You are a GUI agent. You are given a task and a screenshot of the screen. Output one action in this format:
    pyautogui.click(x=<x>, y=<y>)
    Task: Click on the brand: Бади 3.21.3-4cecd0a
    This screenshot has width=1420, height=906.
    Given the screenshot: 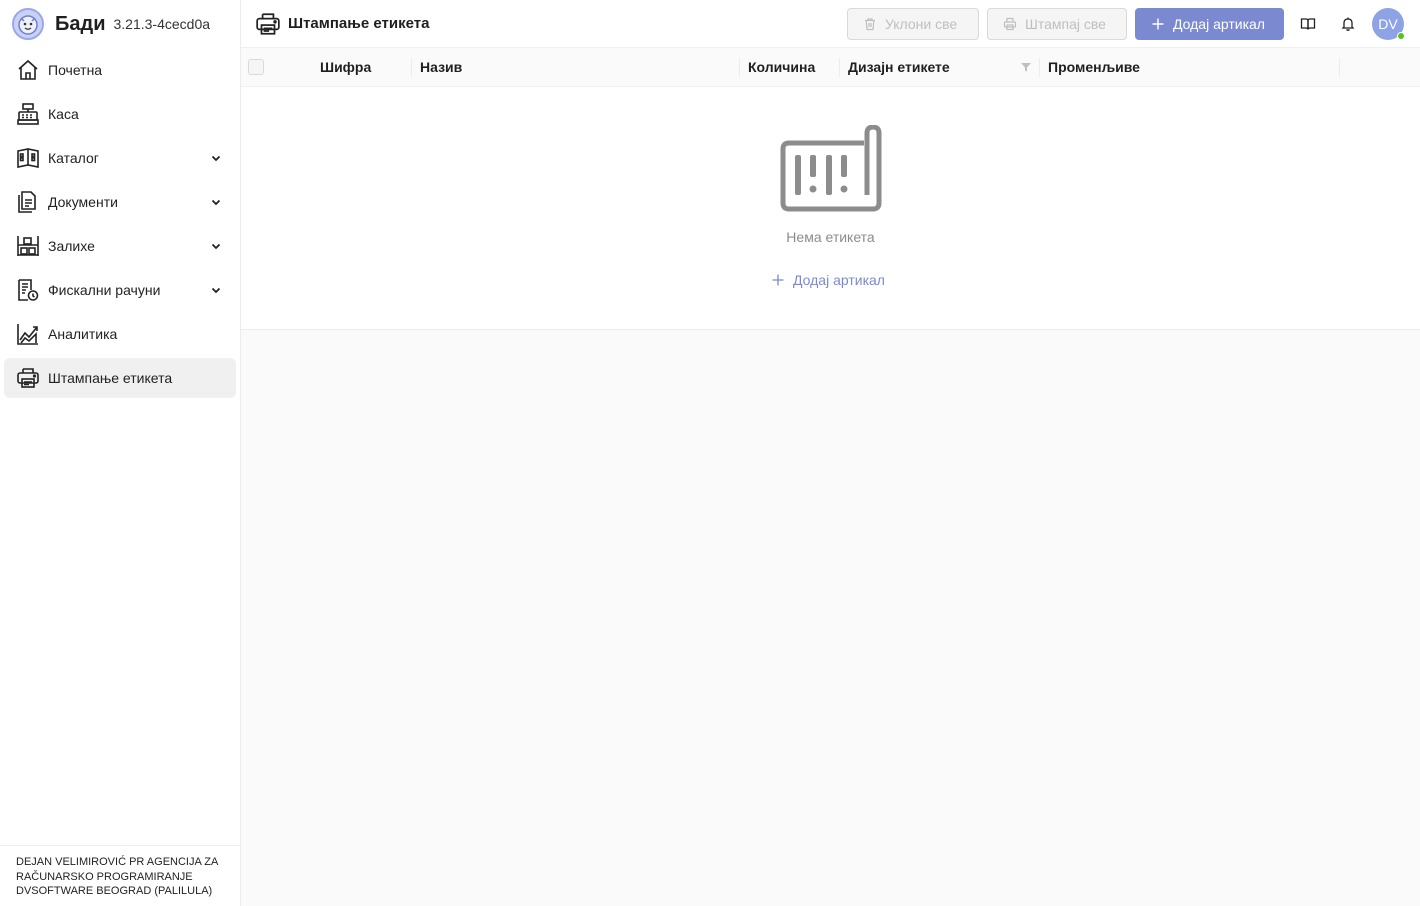 What is the action you would take?
    pyautogui.click(x=120, y=24)
    